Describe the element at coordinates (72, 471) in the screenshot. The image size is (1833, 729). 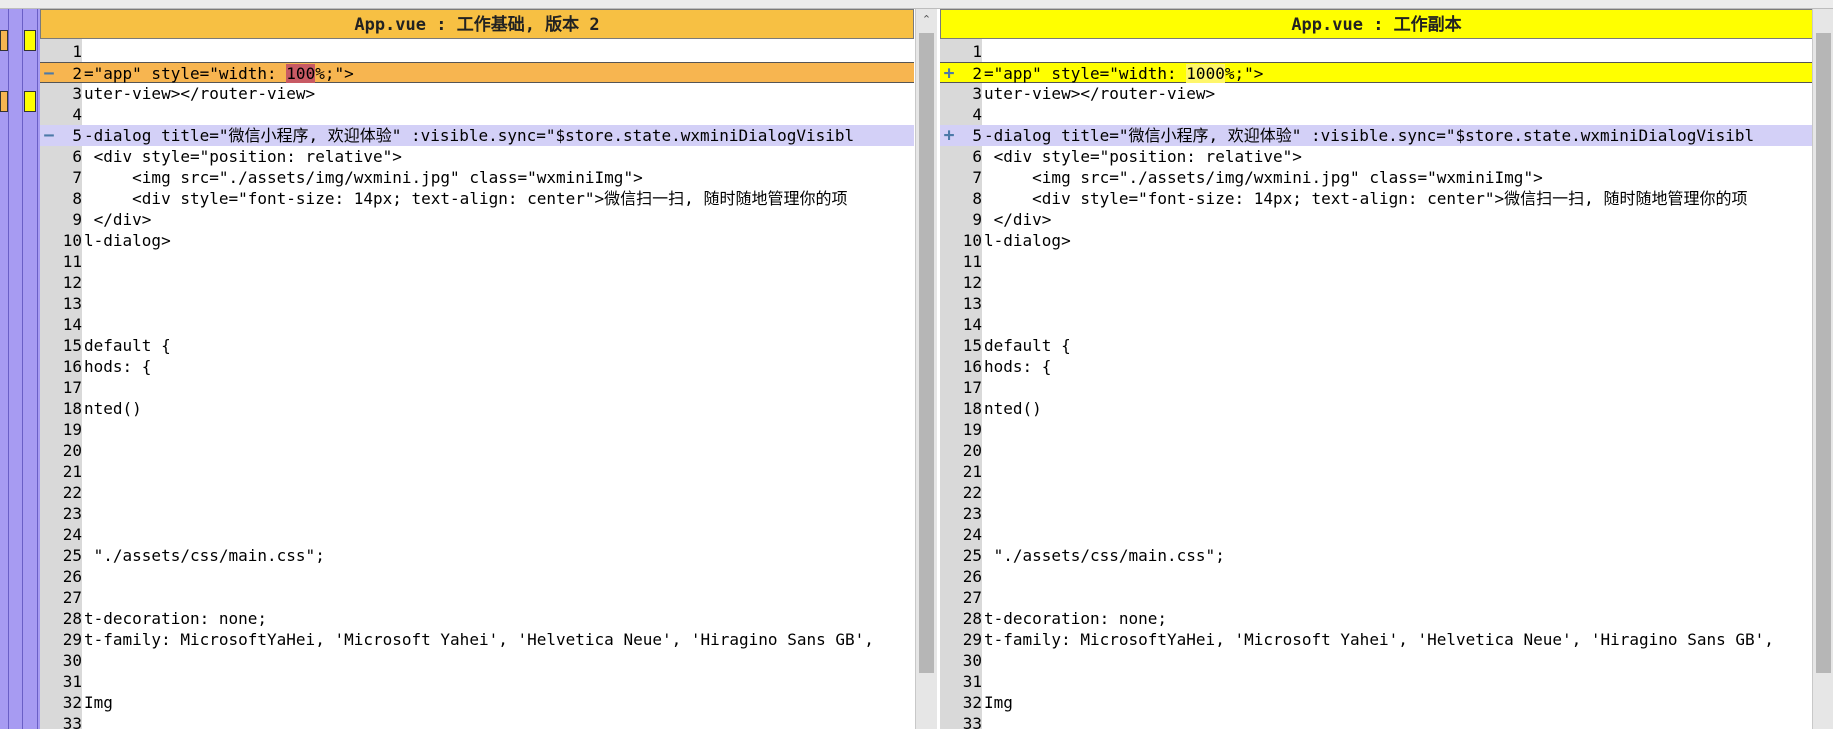
I see `line-number: 21` at that location.